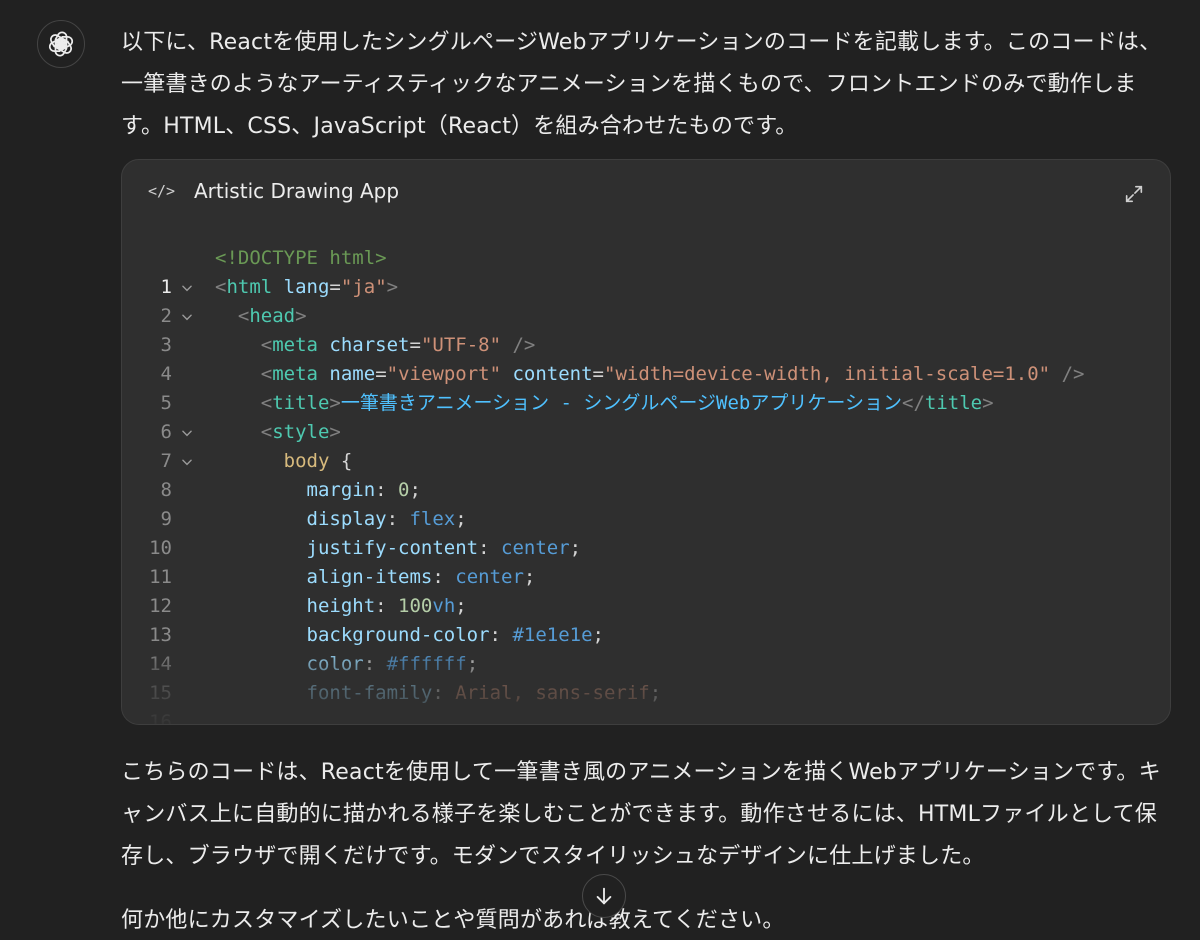 This screenshot has width=1200, height=940. I want to click on code-line: 8 body {, so click(646, 474).